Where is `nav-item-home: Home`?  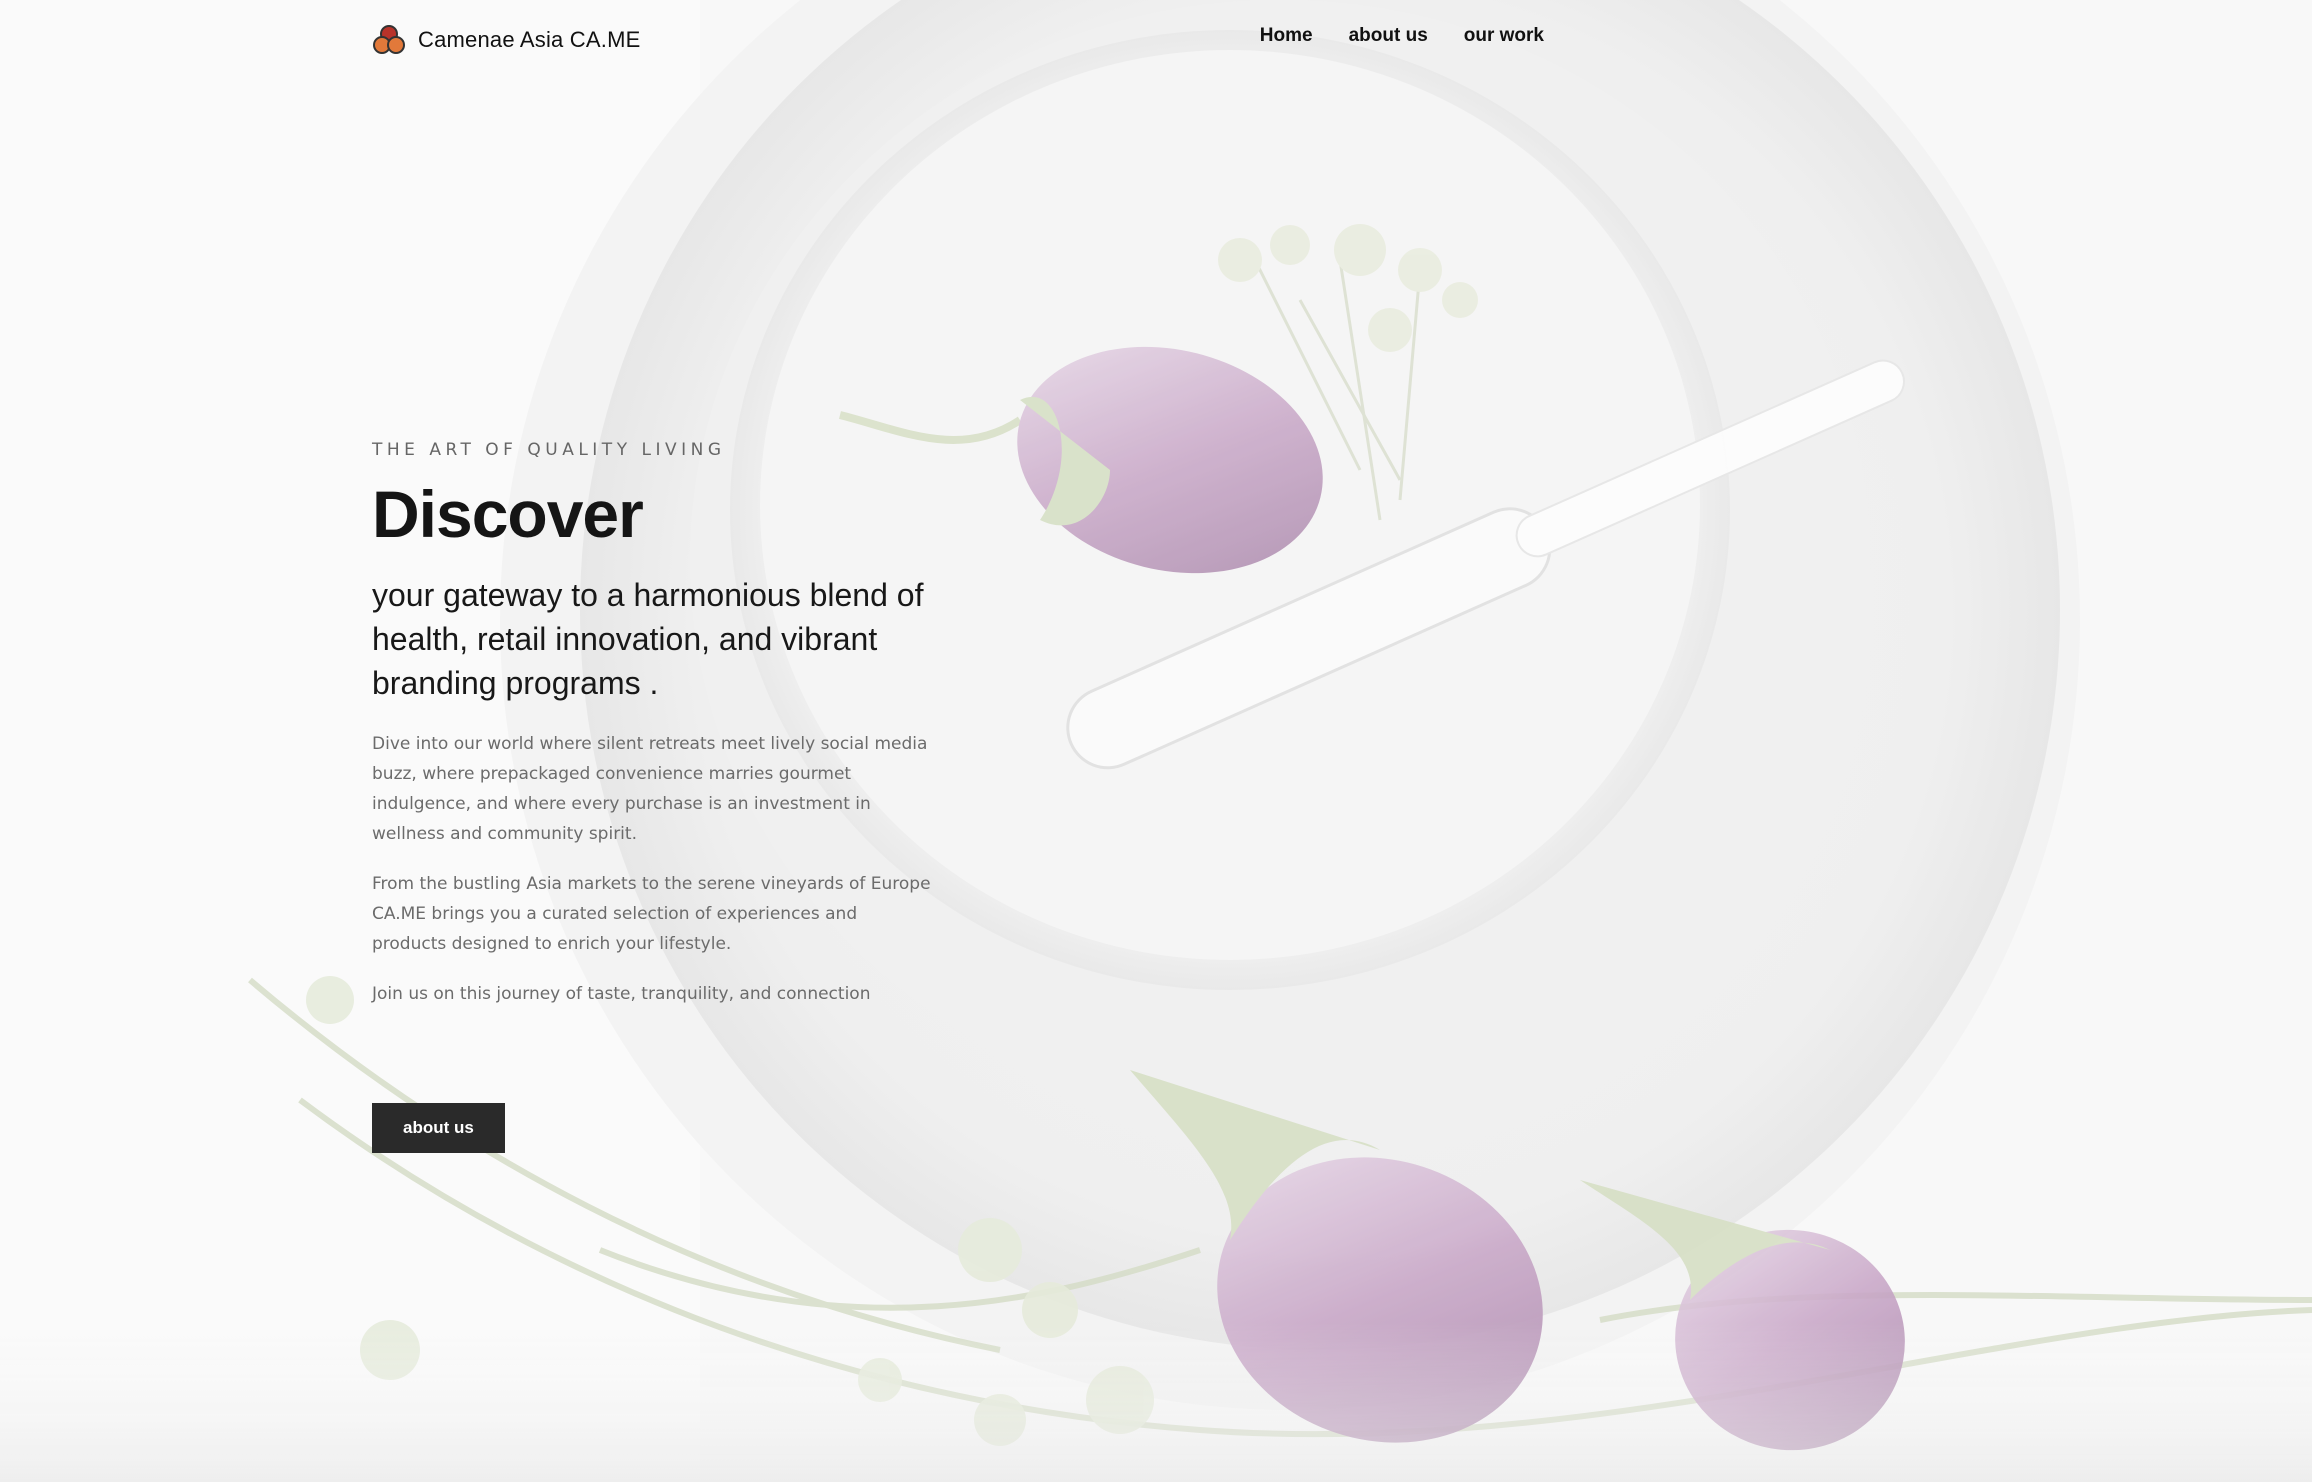 nav-item-home: Home is located at coordinates (1286, 36).